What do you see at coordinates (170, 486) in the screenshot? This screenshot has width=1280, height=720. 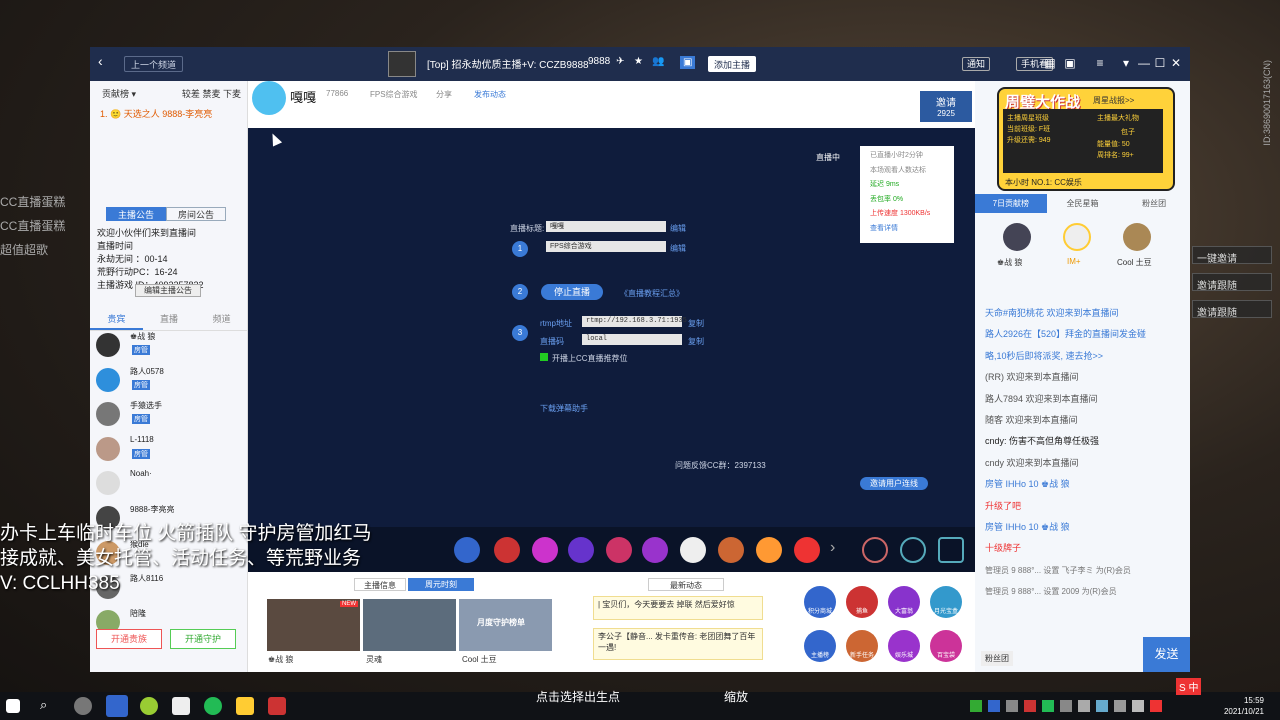 I see `list-item: Noah·` at bounding box center [170, 486].